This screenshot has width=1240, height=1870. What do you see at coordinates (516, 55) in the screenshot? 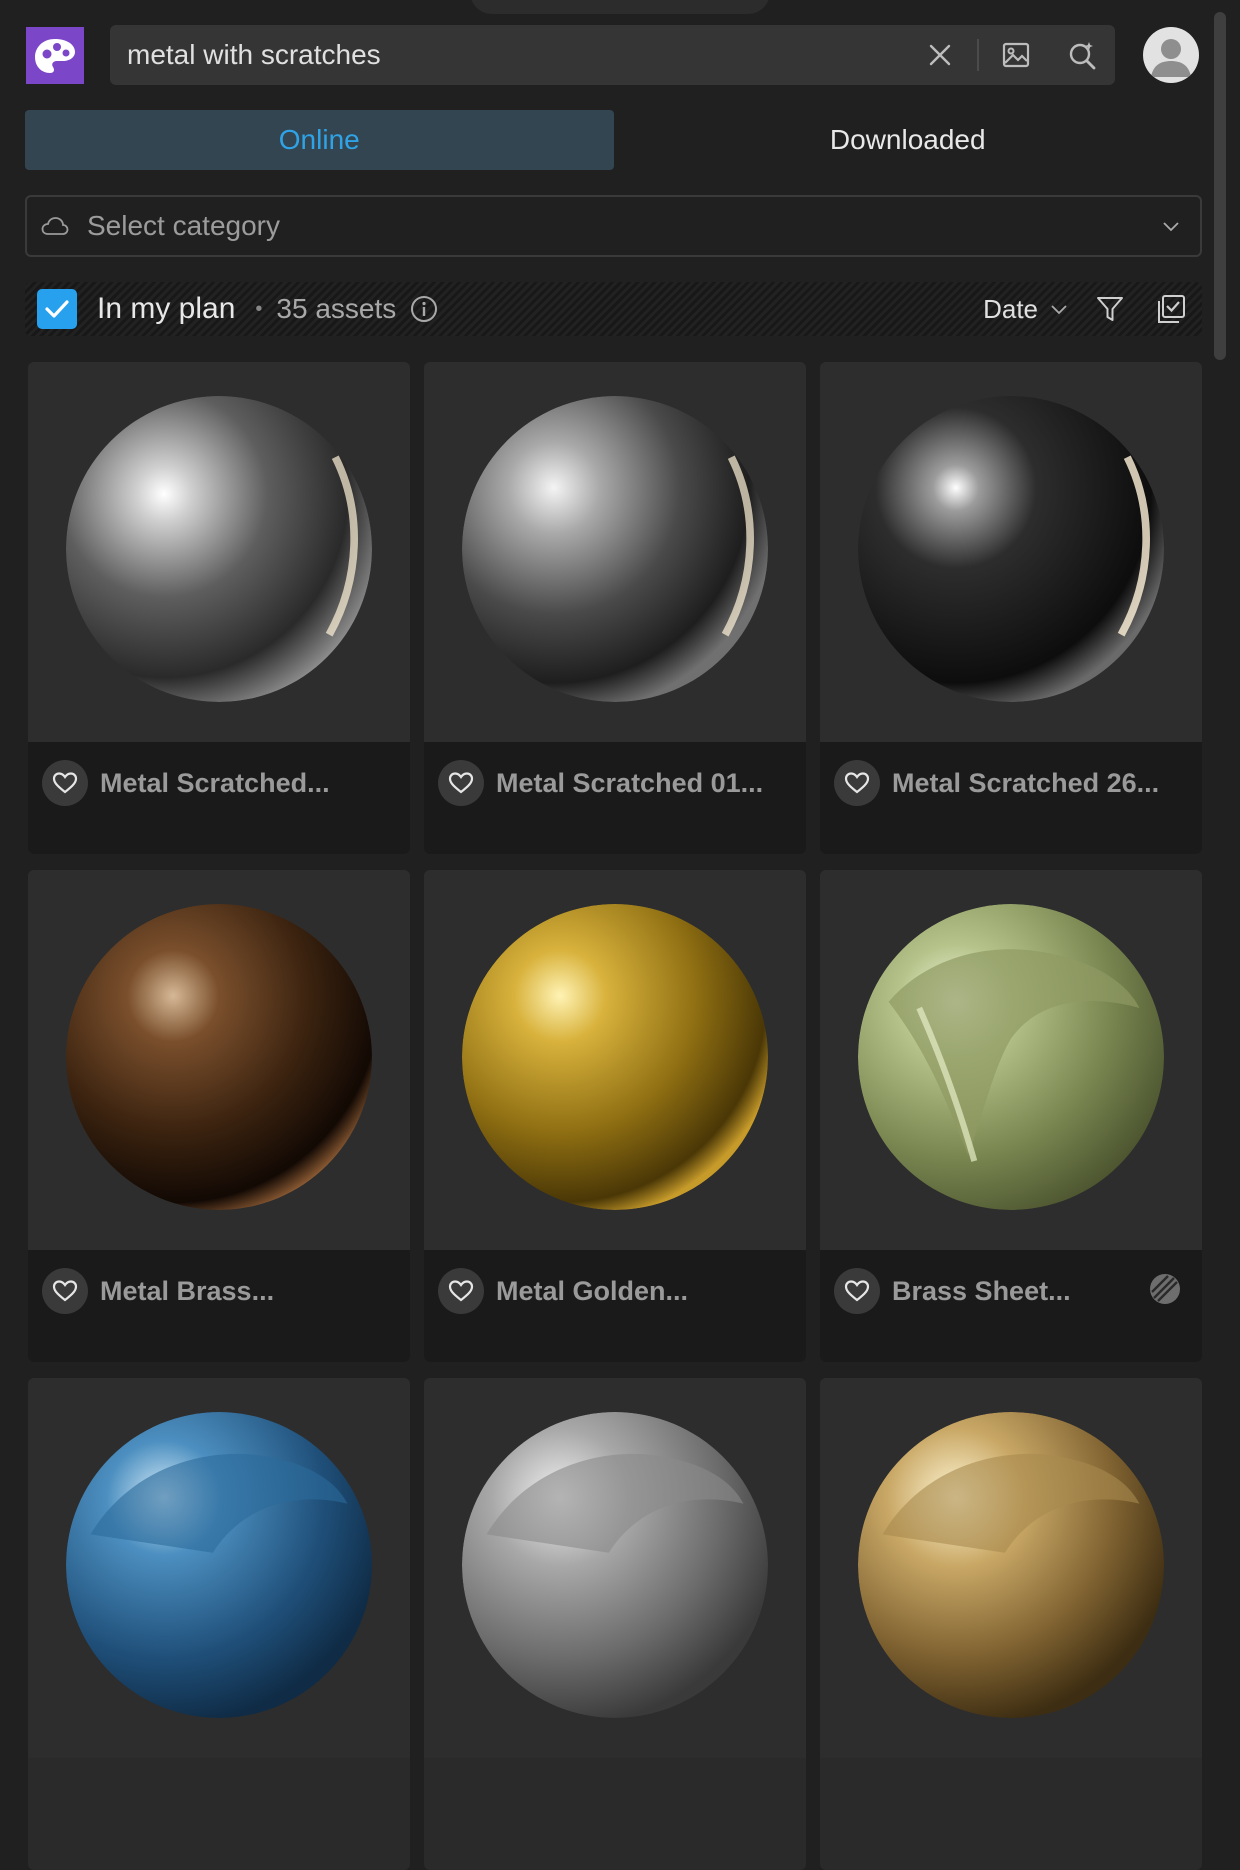
I see `search-input` at bounding box center [516, 55].